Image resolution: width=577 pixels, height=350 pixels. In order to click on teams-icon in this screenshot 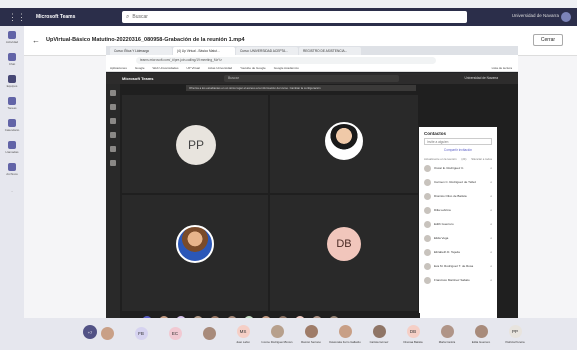, I will do `click(113, 121)`.